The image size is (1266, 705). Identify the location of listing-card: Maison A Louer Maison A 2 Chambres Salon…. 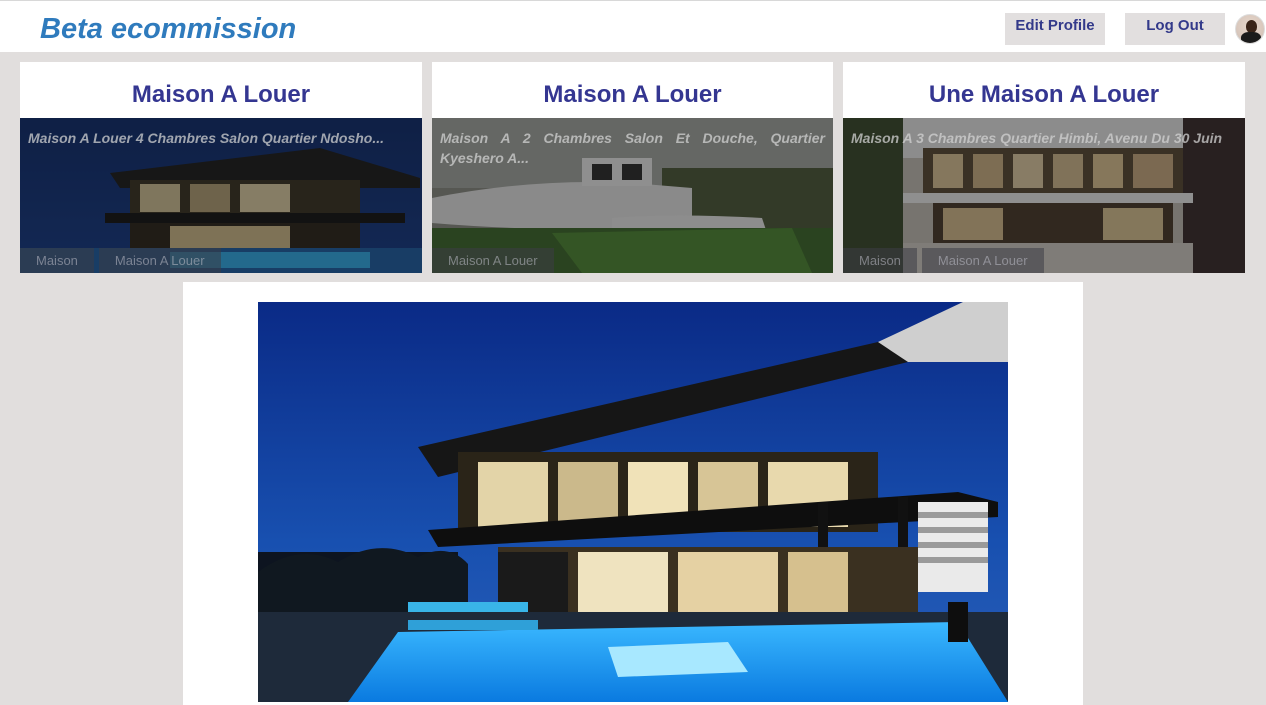
(632, 167).